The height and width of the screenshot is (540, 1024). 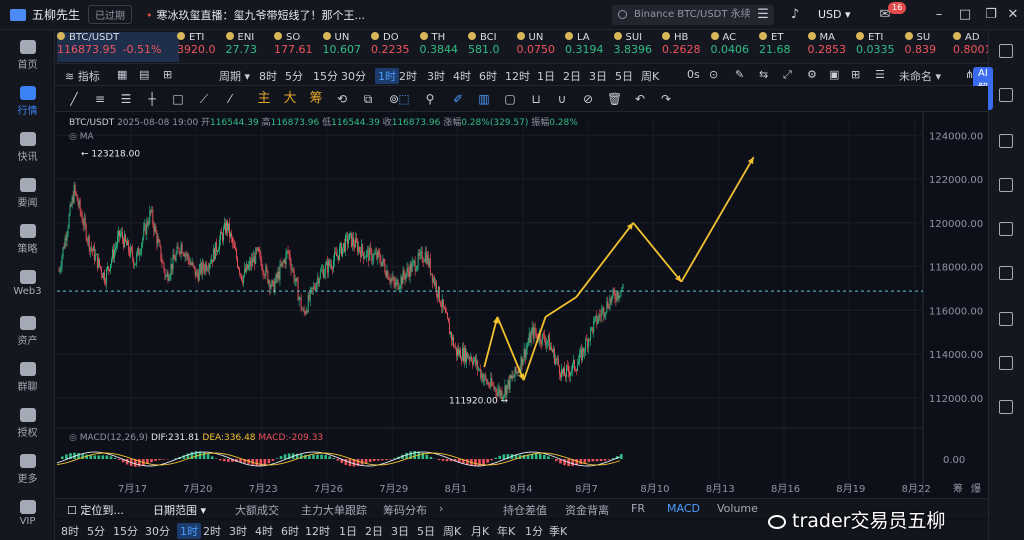 What do you see at coordinates (920, 76) in the screenshot?
I see `unnamed-layout-select: 未命名 ▾` at bounding box center [920, 76].